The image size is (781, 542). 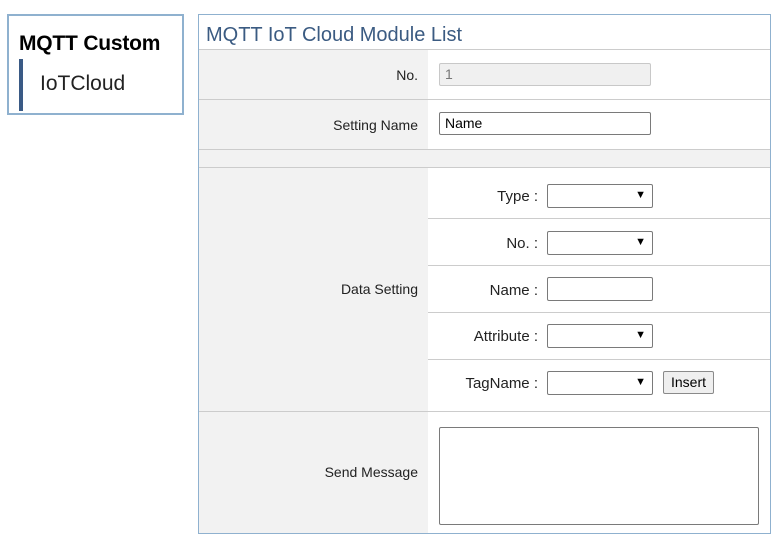 I want to click on page-title: MQTT IoT Cloud Module List, so click(x=334, y=35).